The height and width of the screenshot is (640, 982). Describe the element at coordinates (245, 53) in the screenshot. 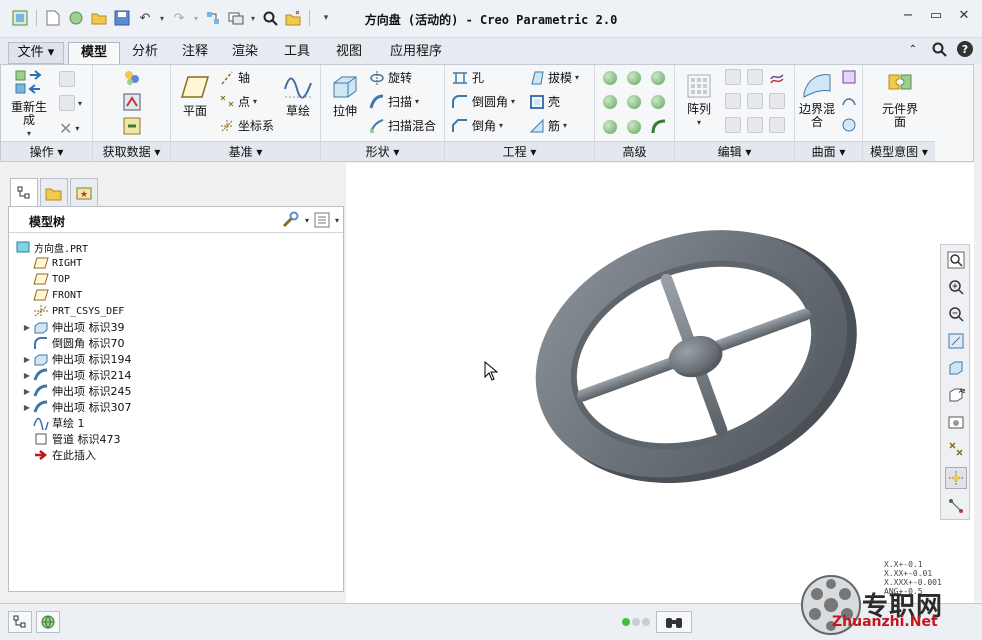

I see `tab-render: 渲染` at that location.